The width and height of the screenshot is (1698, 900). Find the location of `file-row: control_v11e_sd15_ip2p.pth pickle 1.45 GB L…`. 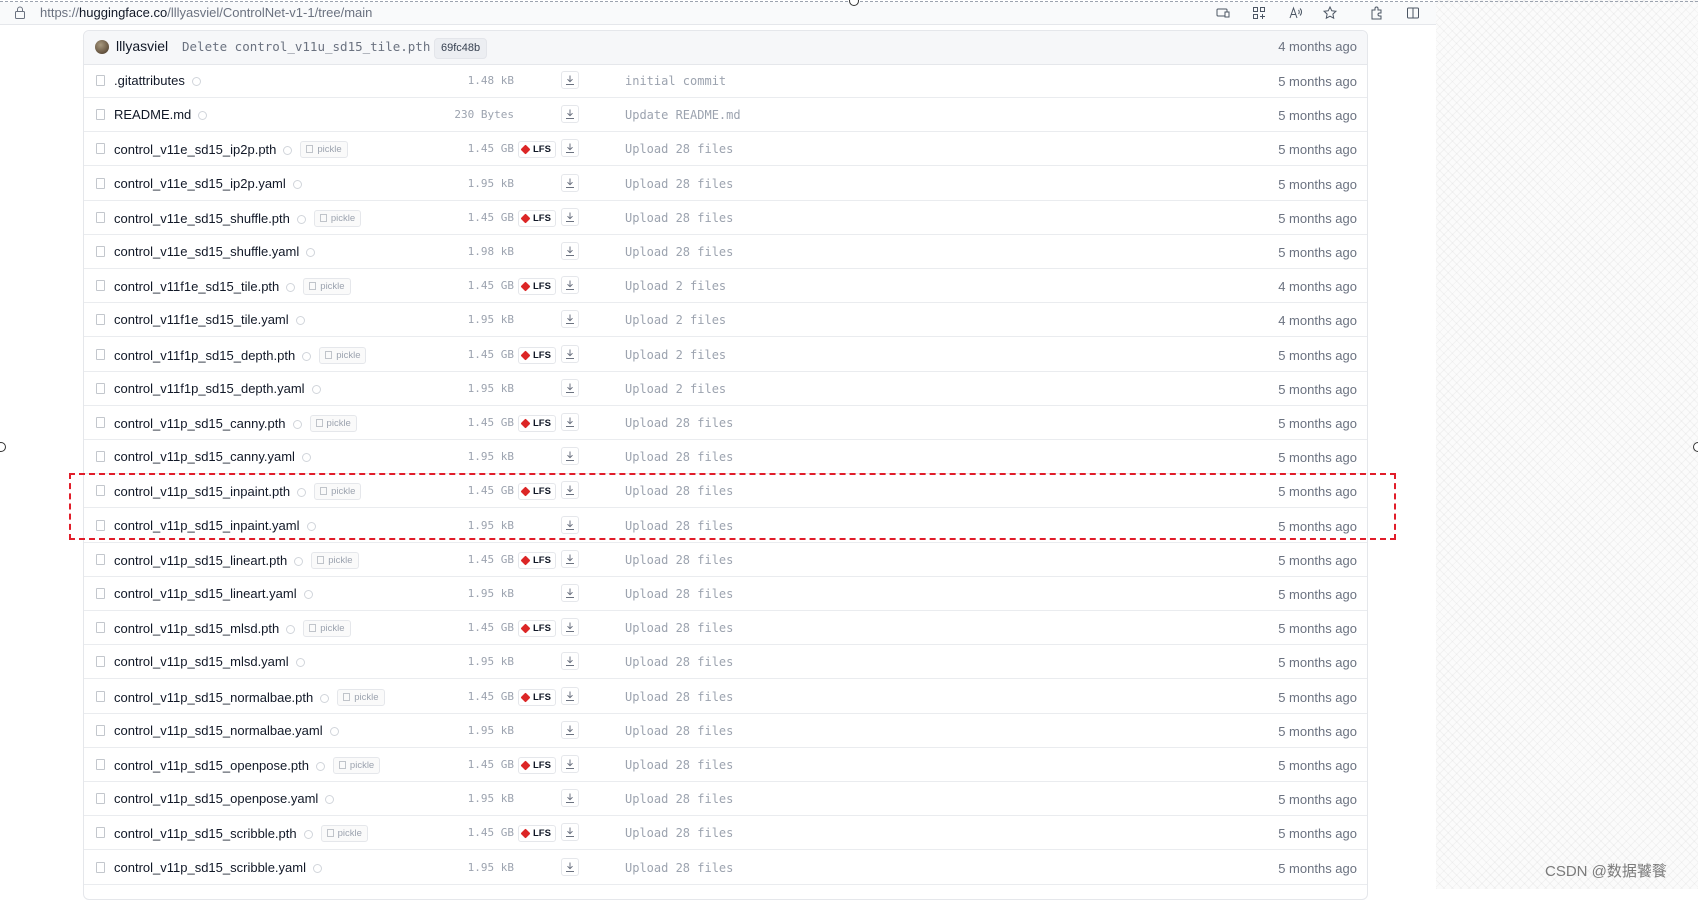

file-row: control_v11e_sd15_ip2p.pth pickle 1.45 GB L… is located at coordinates (725, 149).